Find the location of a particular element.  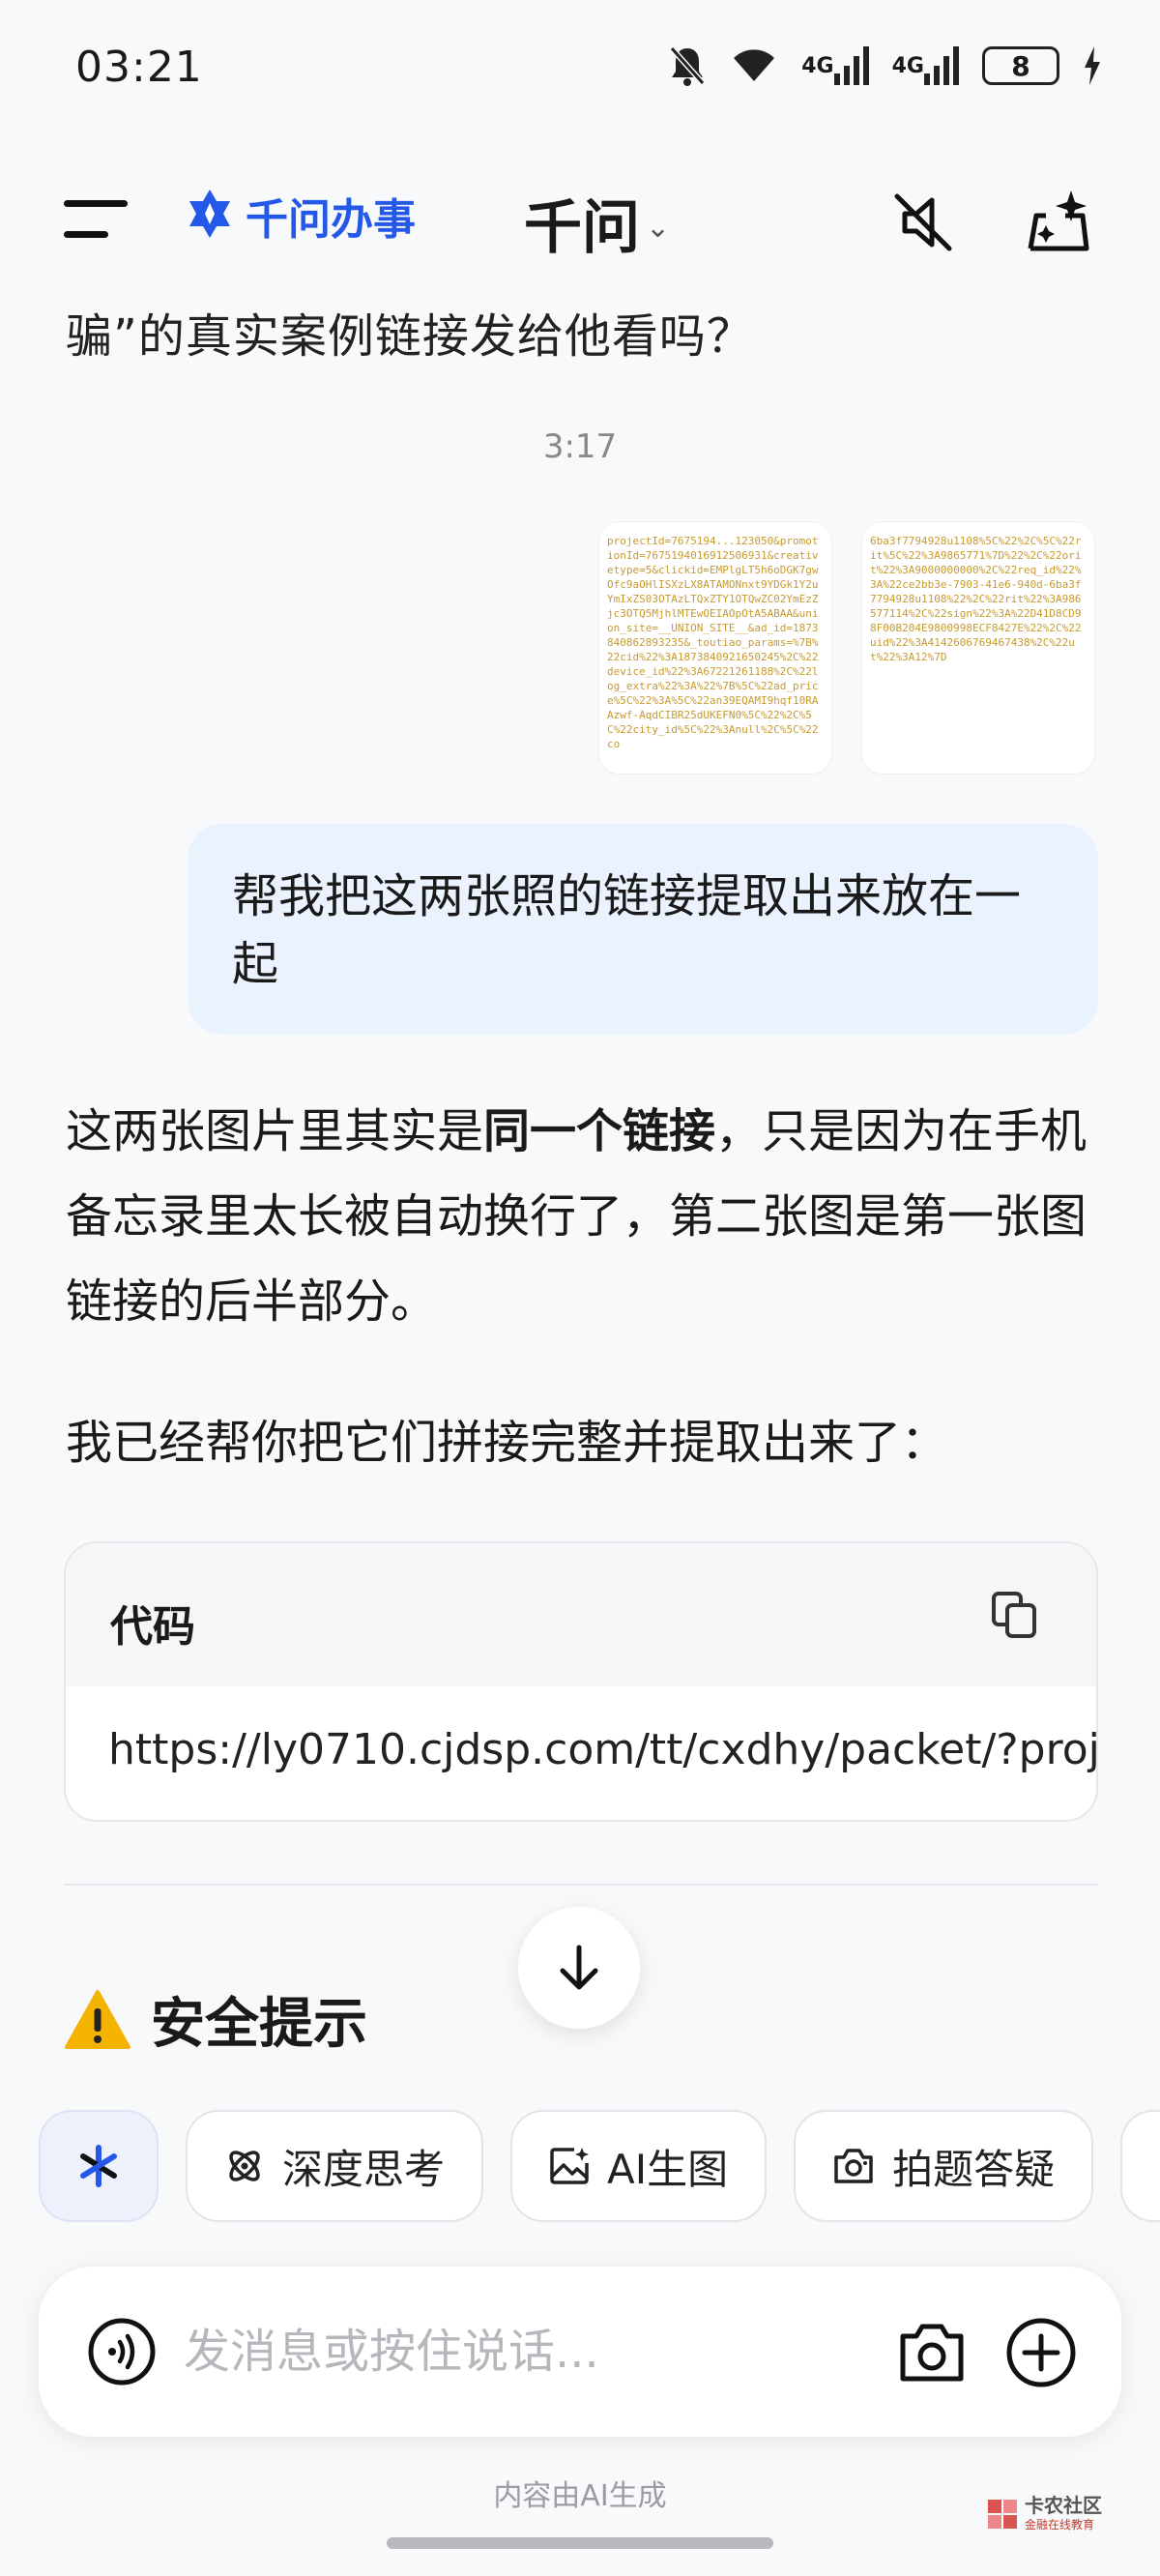

arrow-down-icon is located at coordinates (579, 1967).